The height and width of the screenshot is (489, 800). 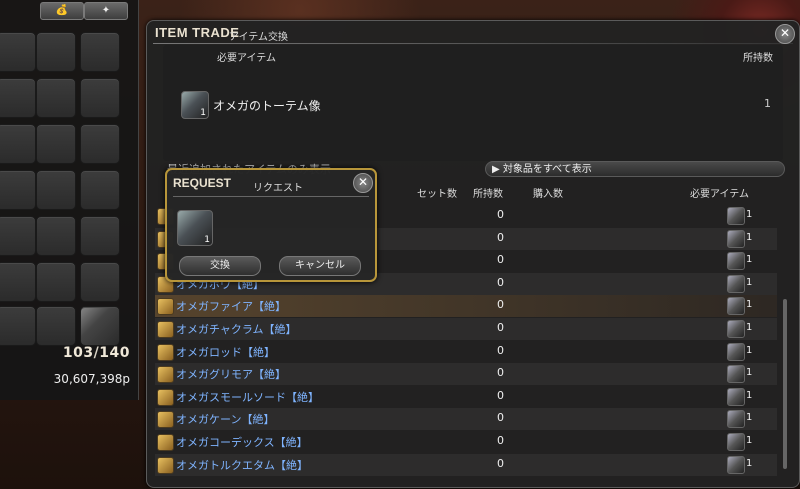 What do you see at coordinates (202, 183) in the screenshot?
I see `request-title: REQUEST` at bounding box center [202, 183].